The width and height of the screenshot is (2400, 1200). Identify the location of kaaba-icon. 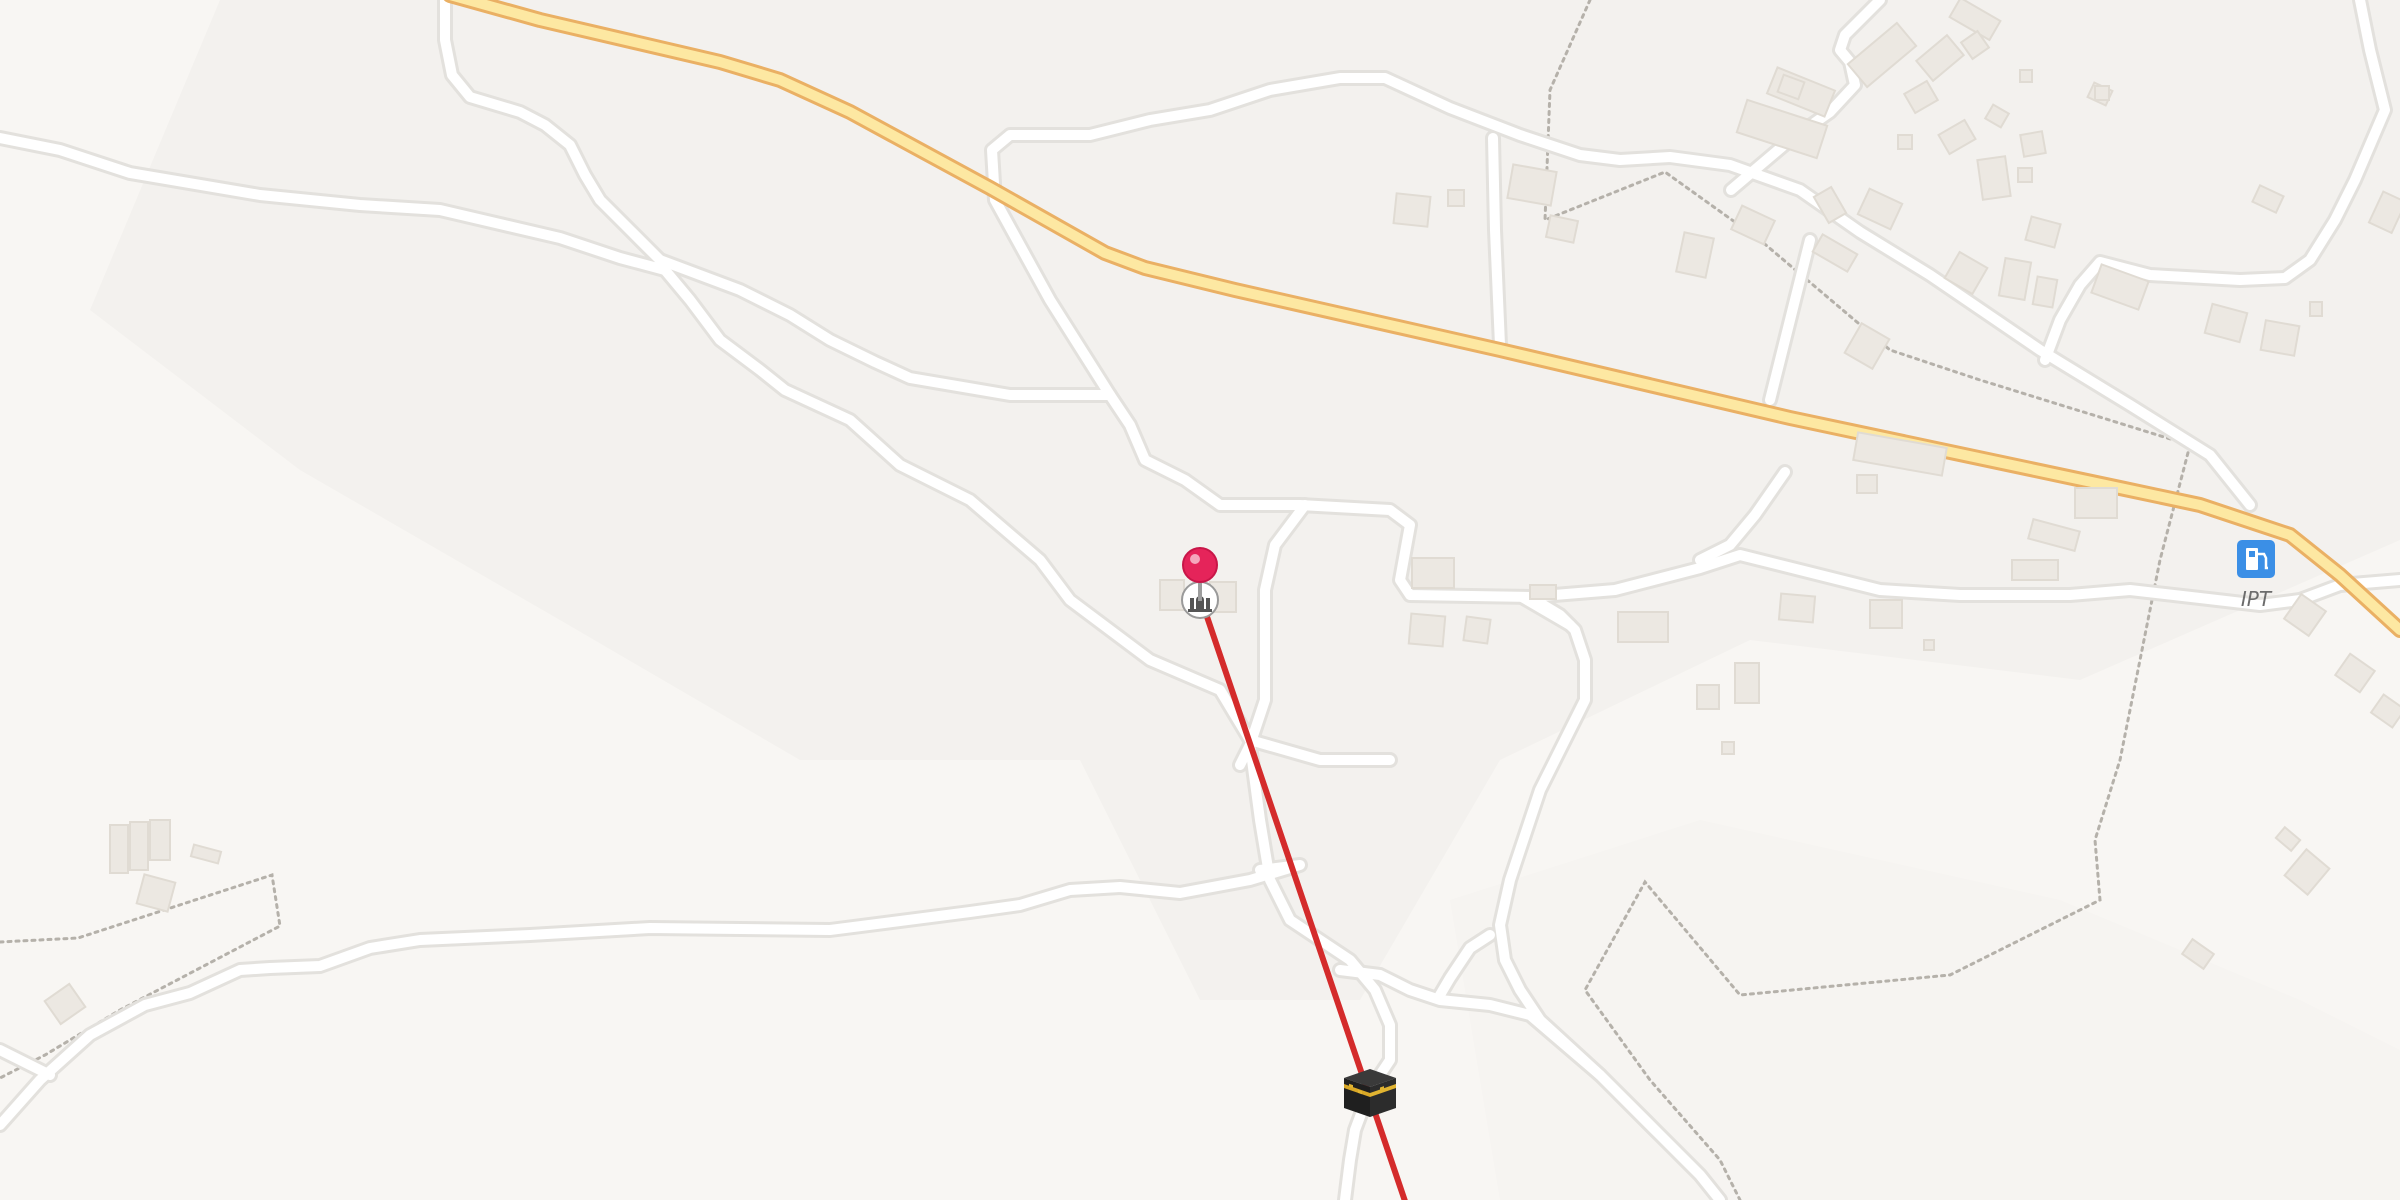
(1370, 1093).